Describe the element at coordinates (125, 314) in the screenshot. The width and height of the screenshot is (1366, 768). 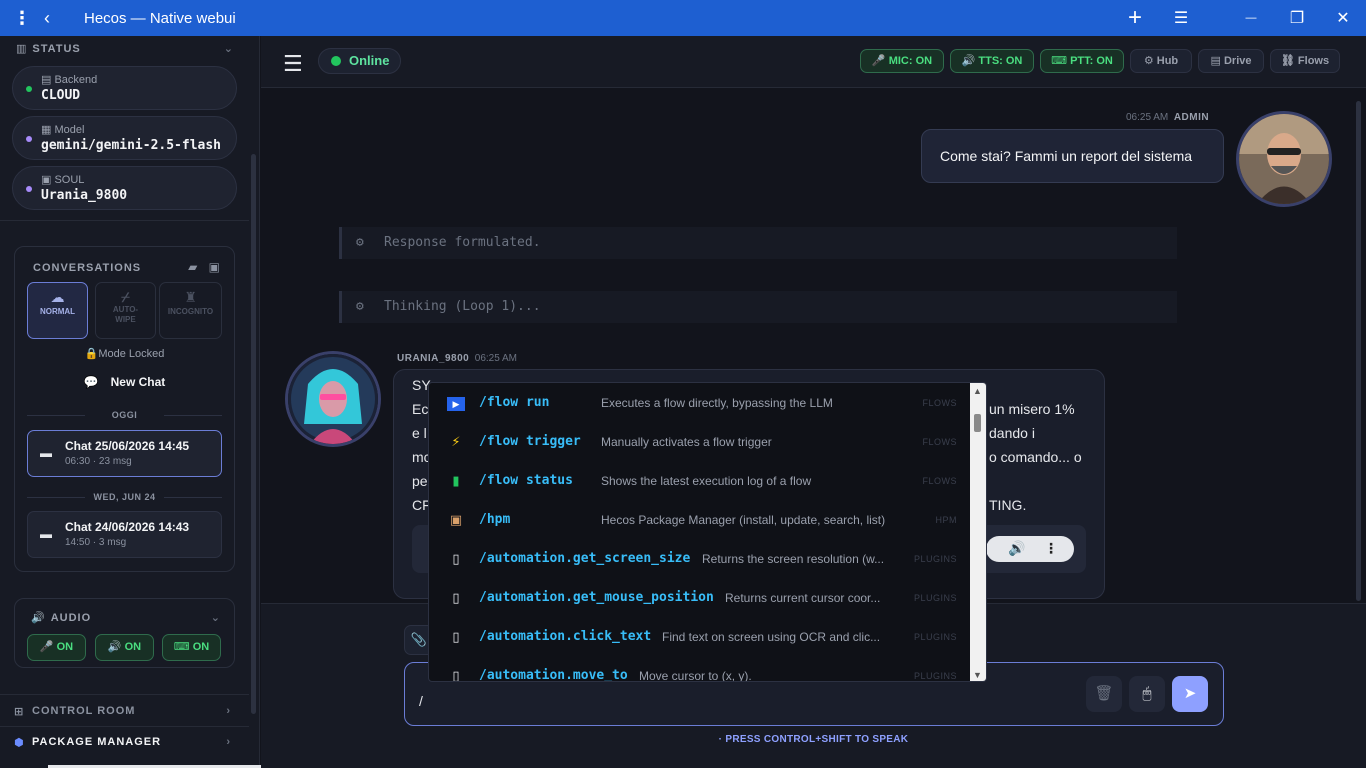
I see `mode-auto-wipe-label: AUTO-WIPE` at that location.